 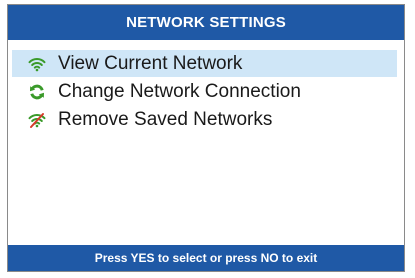 I want to click on refresh-icon, so click(x=37, y=92).